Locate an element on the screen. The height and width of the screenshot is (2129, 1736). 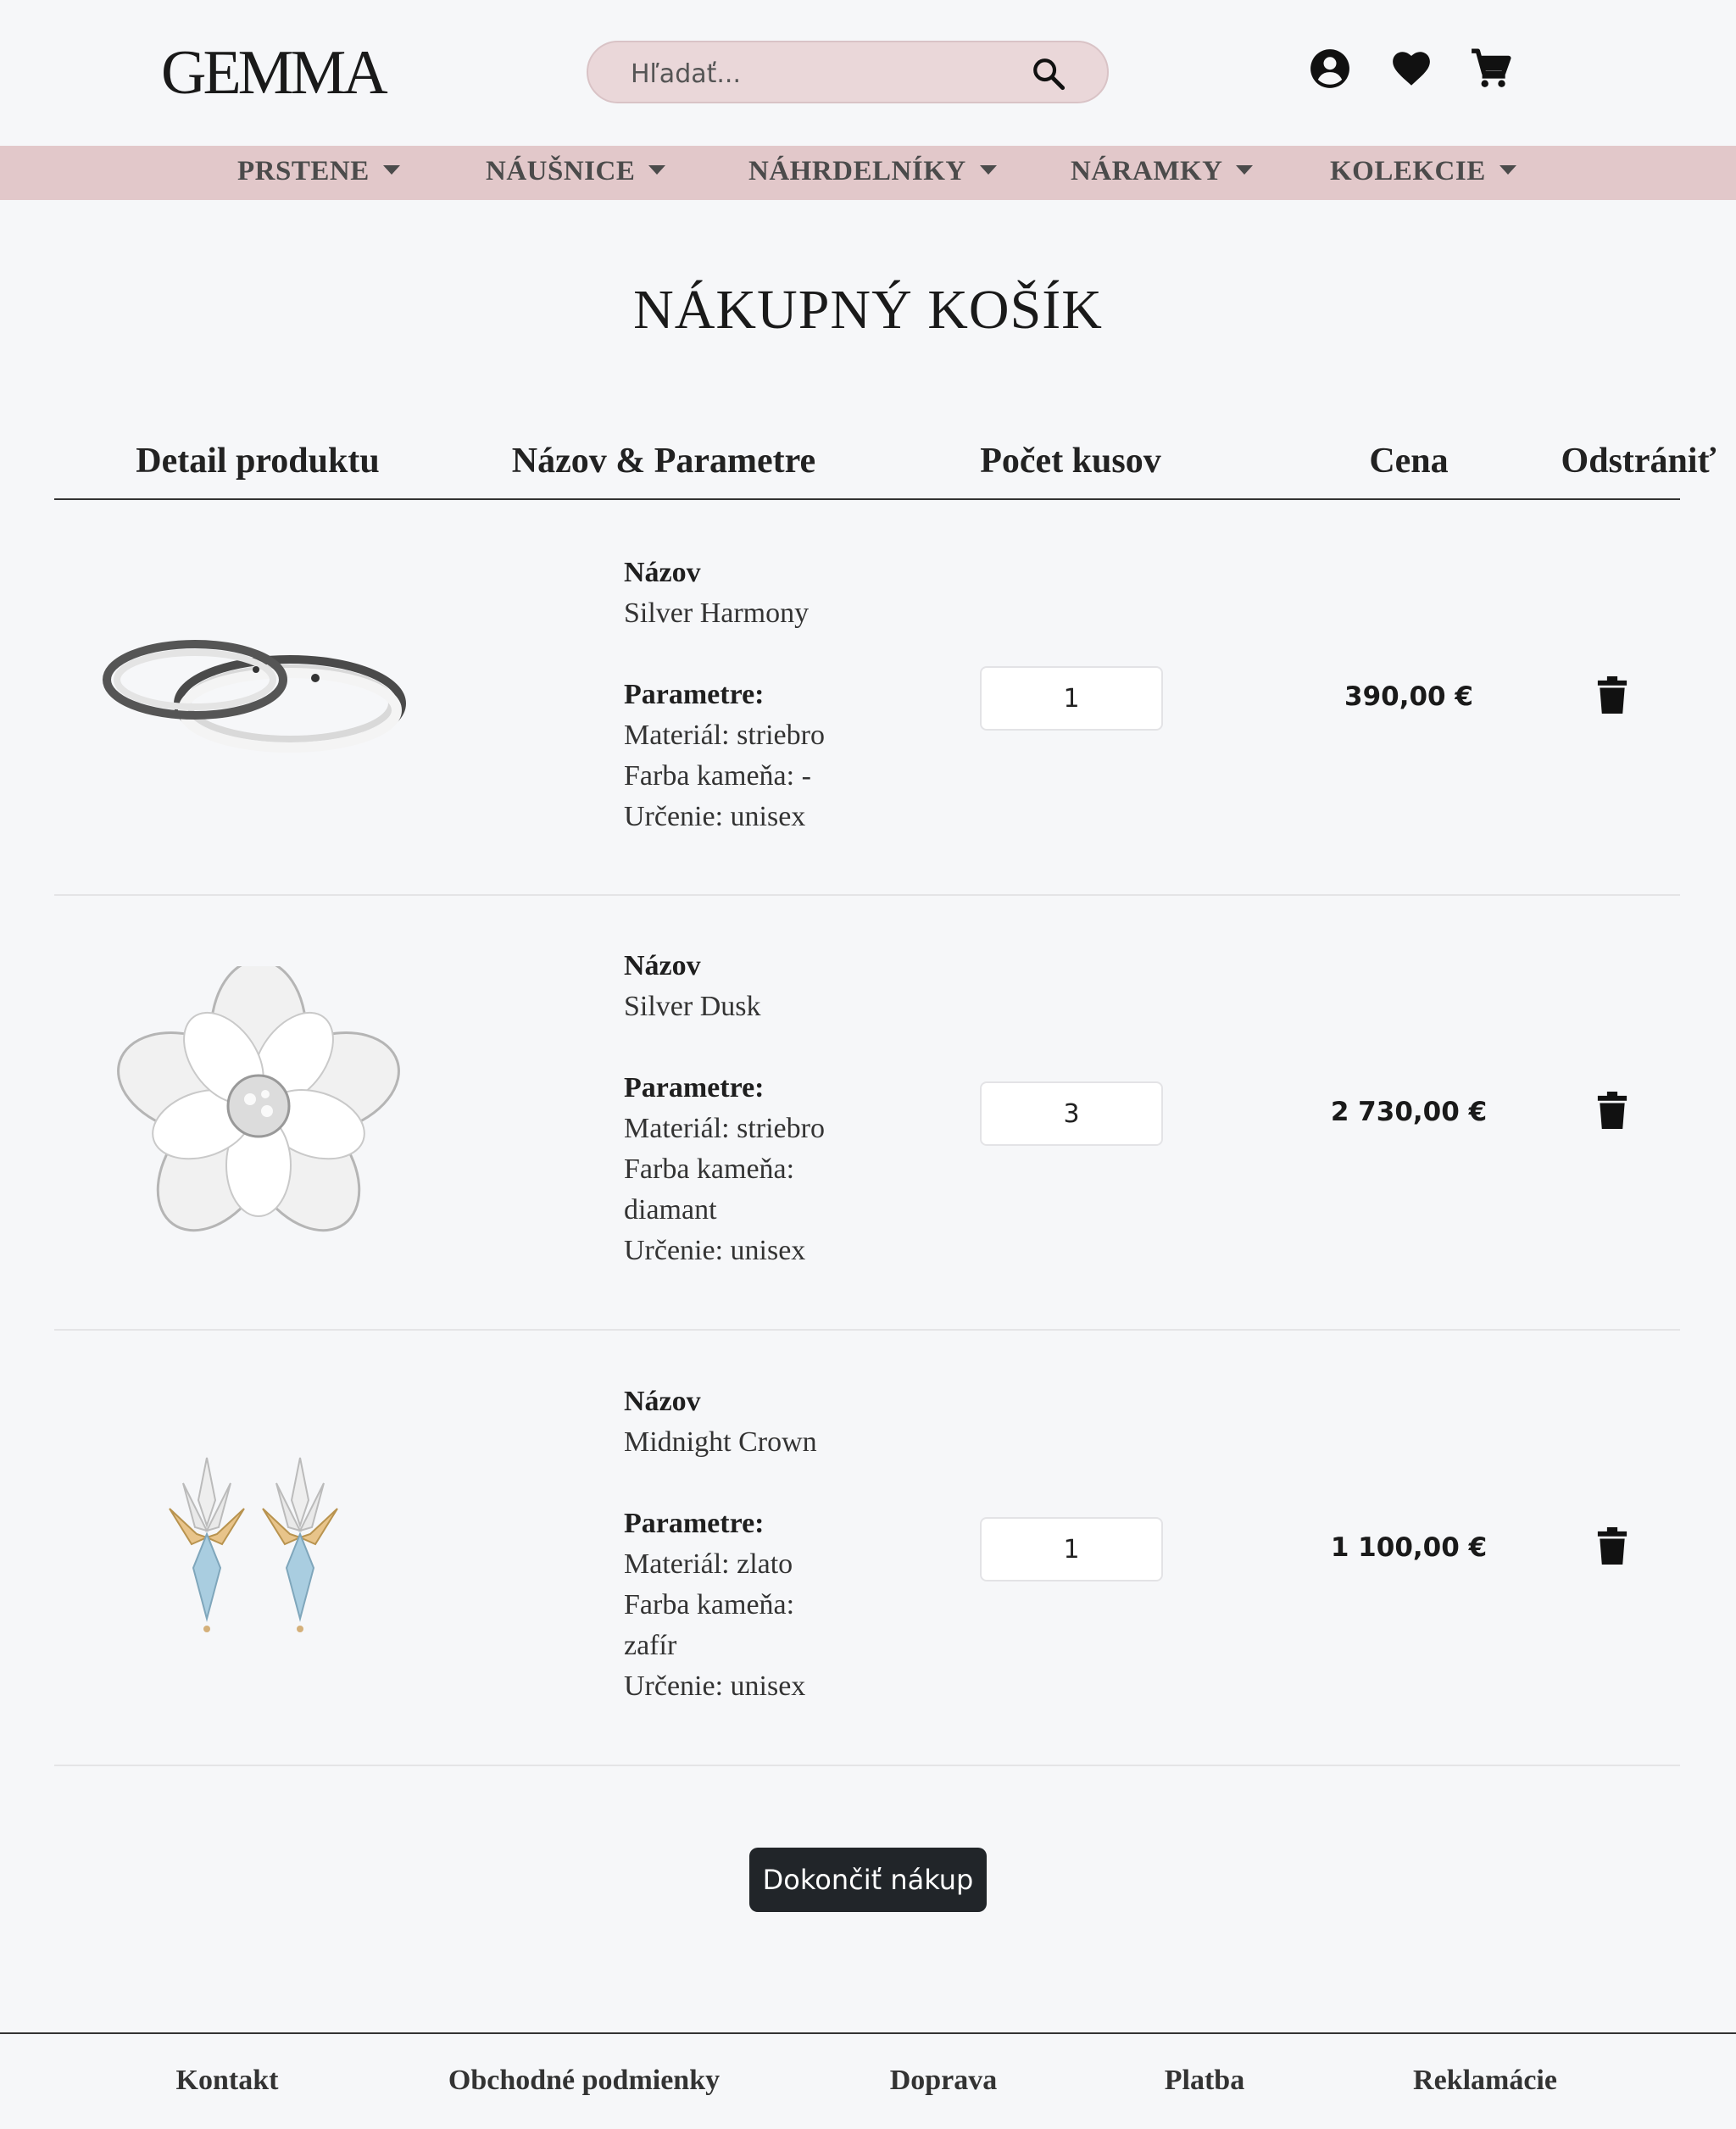
header-divider is located at coordinates (867, 499).